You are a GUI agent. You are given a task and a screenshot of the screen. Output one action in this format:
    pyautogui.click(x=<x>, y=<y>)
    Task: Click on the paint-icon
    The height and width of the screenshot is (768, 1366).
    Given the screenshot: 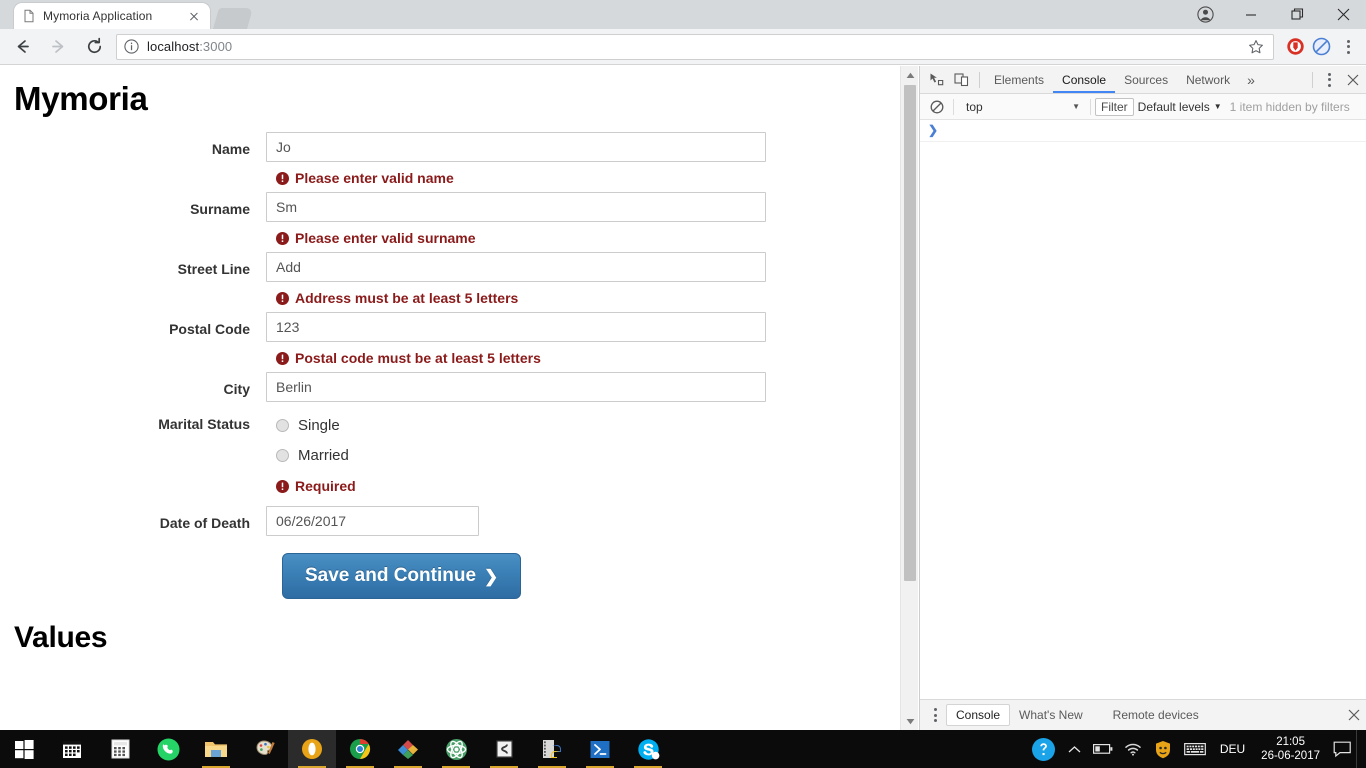 What is the action you would take?
    pyautogui.click(x=264, y=749)
    